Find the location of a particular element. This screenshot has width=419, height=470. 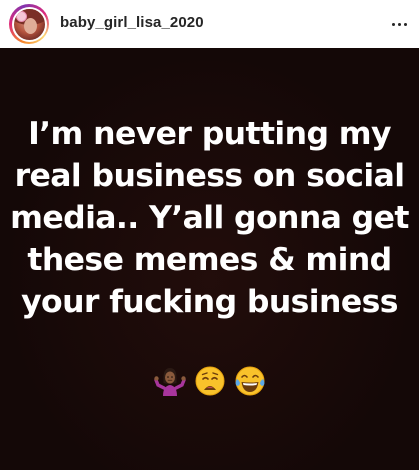

avatar is located at coordinates (29, 24).